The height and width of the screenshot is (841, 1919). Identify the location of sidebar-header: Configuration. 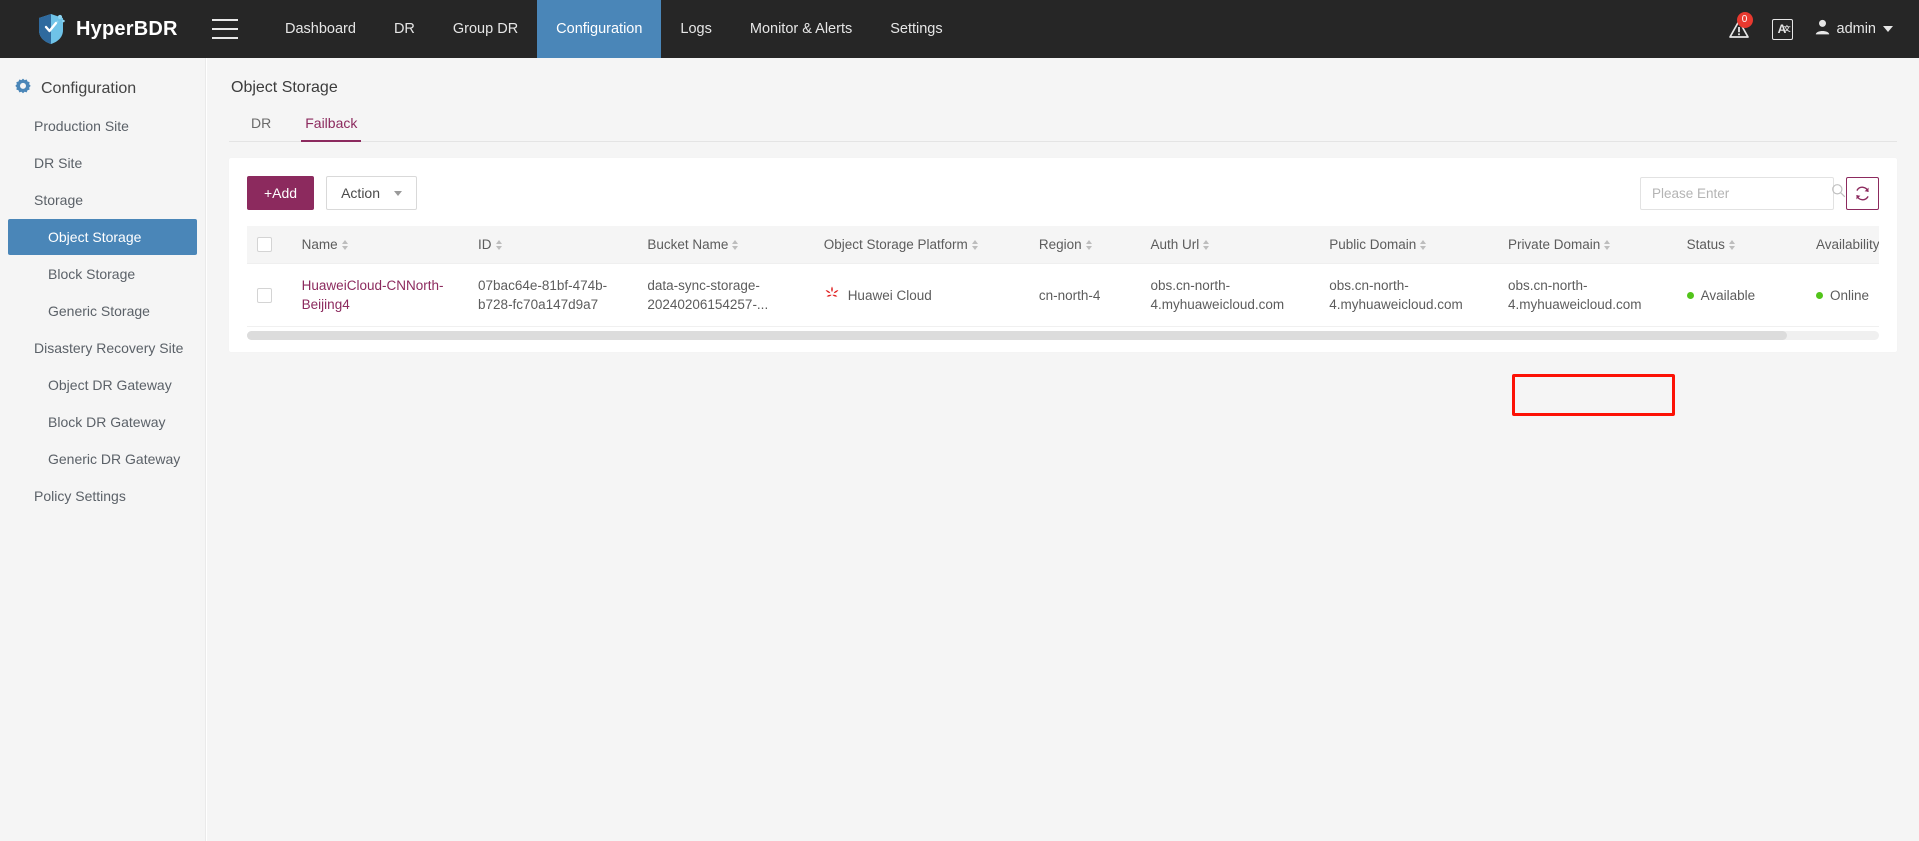
(102, 88).